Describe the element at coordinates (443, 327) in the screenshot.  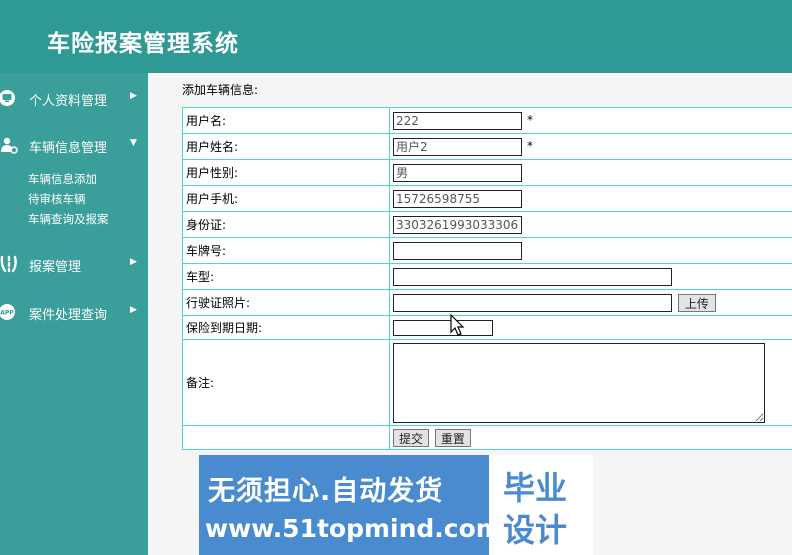
I see `insurance-expiry-input` at that location.